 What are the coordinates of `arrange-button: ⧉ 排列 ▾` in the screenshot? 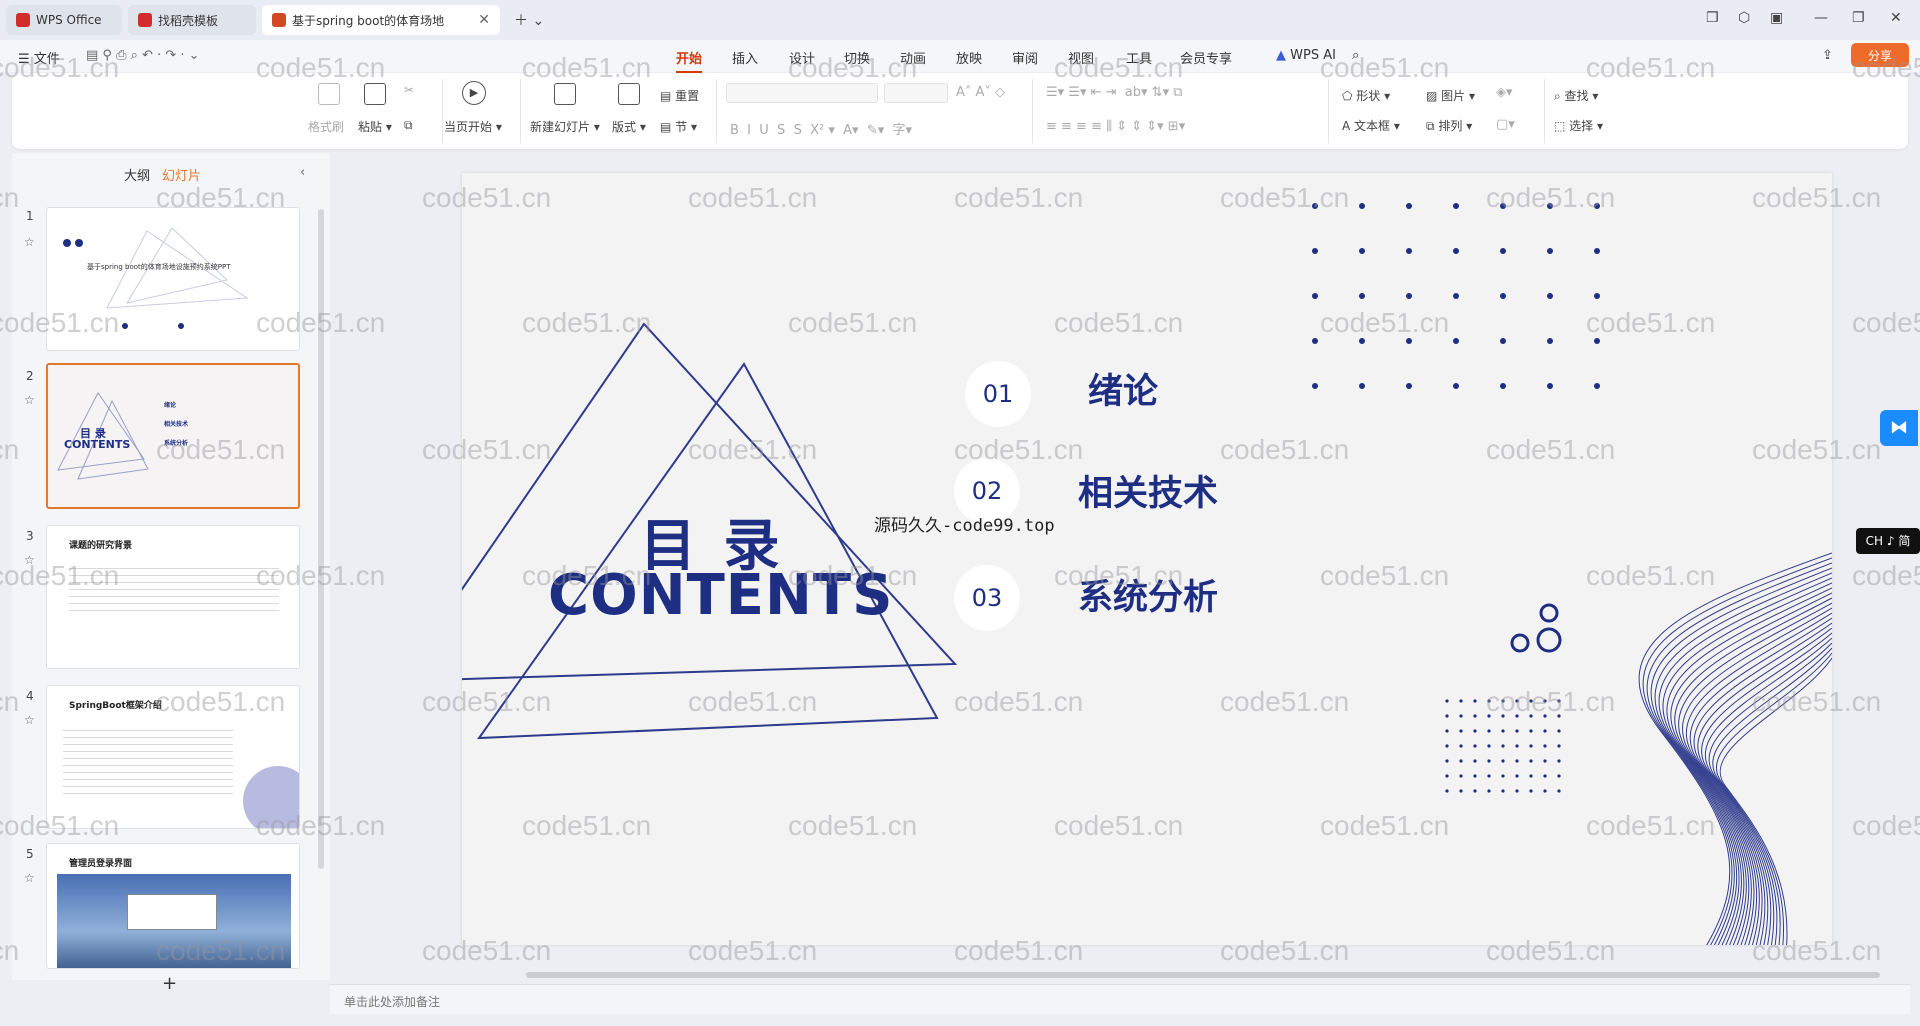 It's located at (1449, 125).